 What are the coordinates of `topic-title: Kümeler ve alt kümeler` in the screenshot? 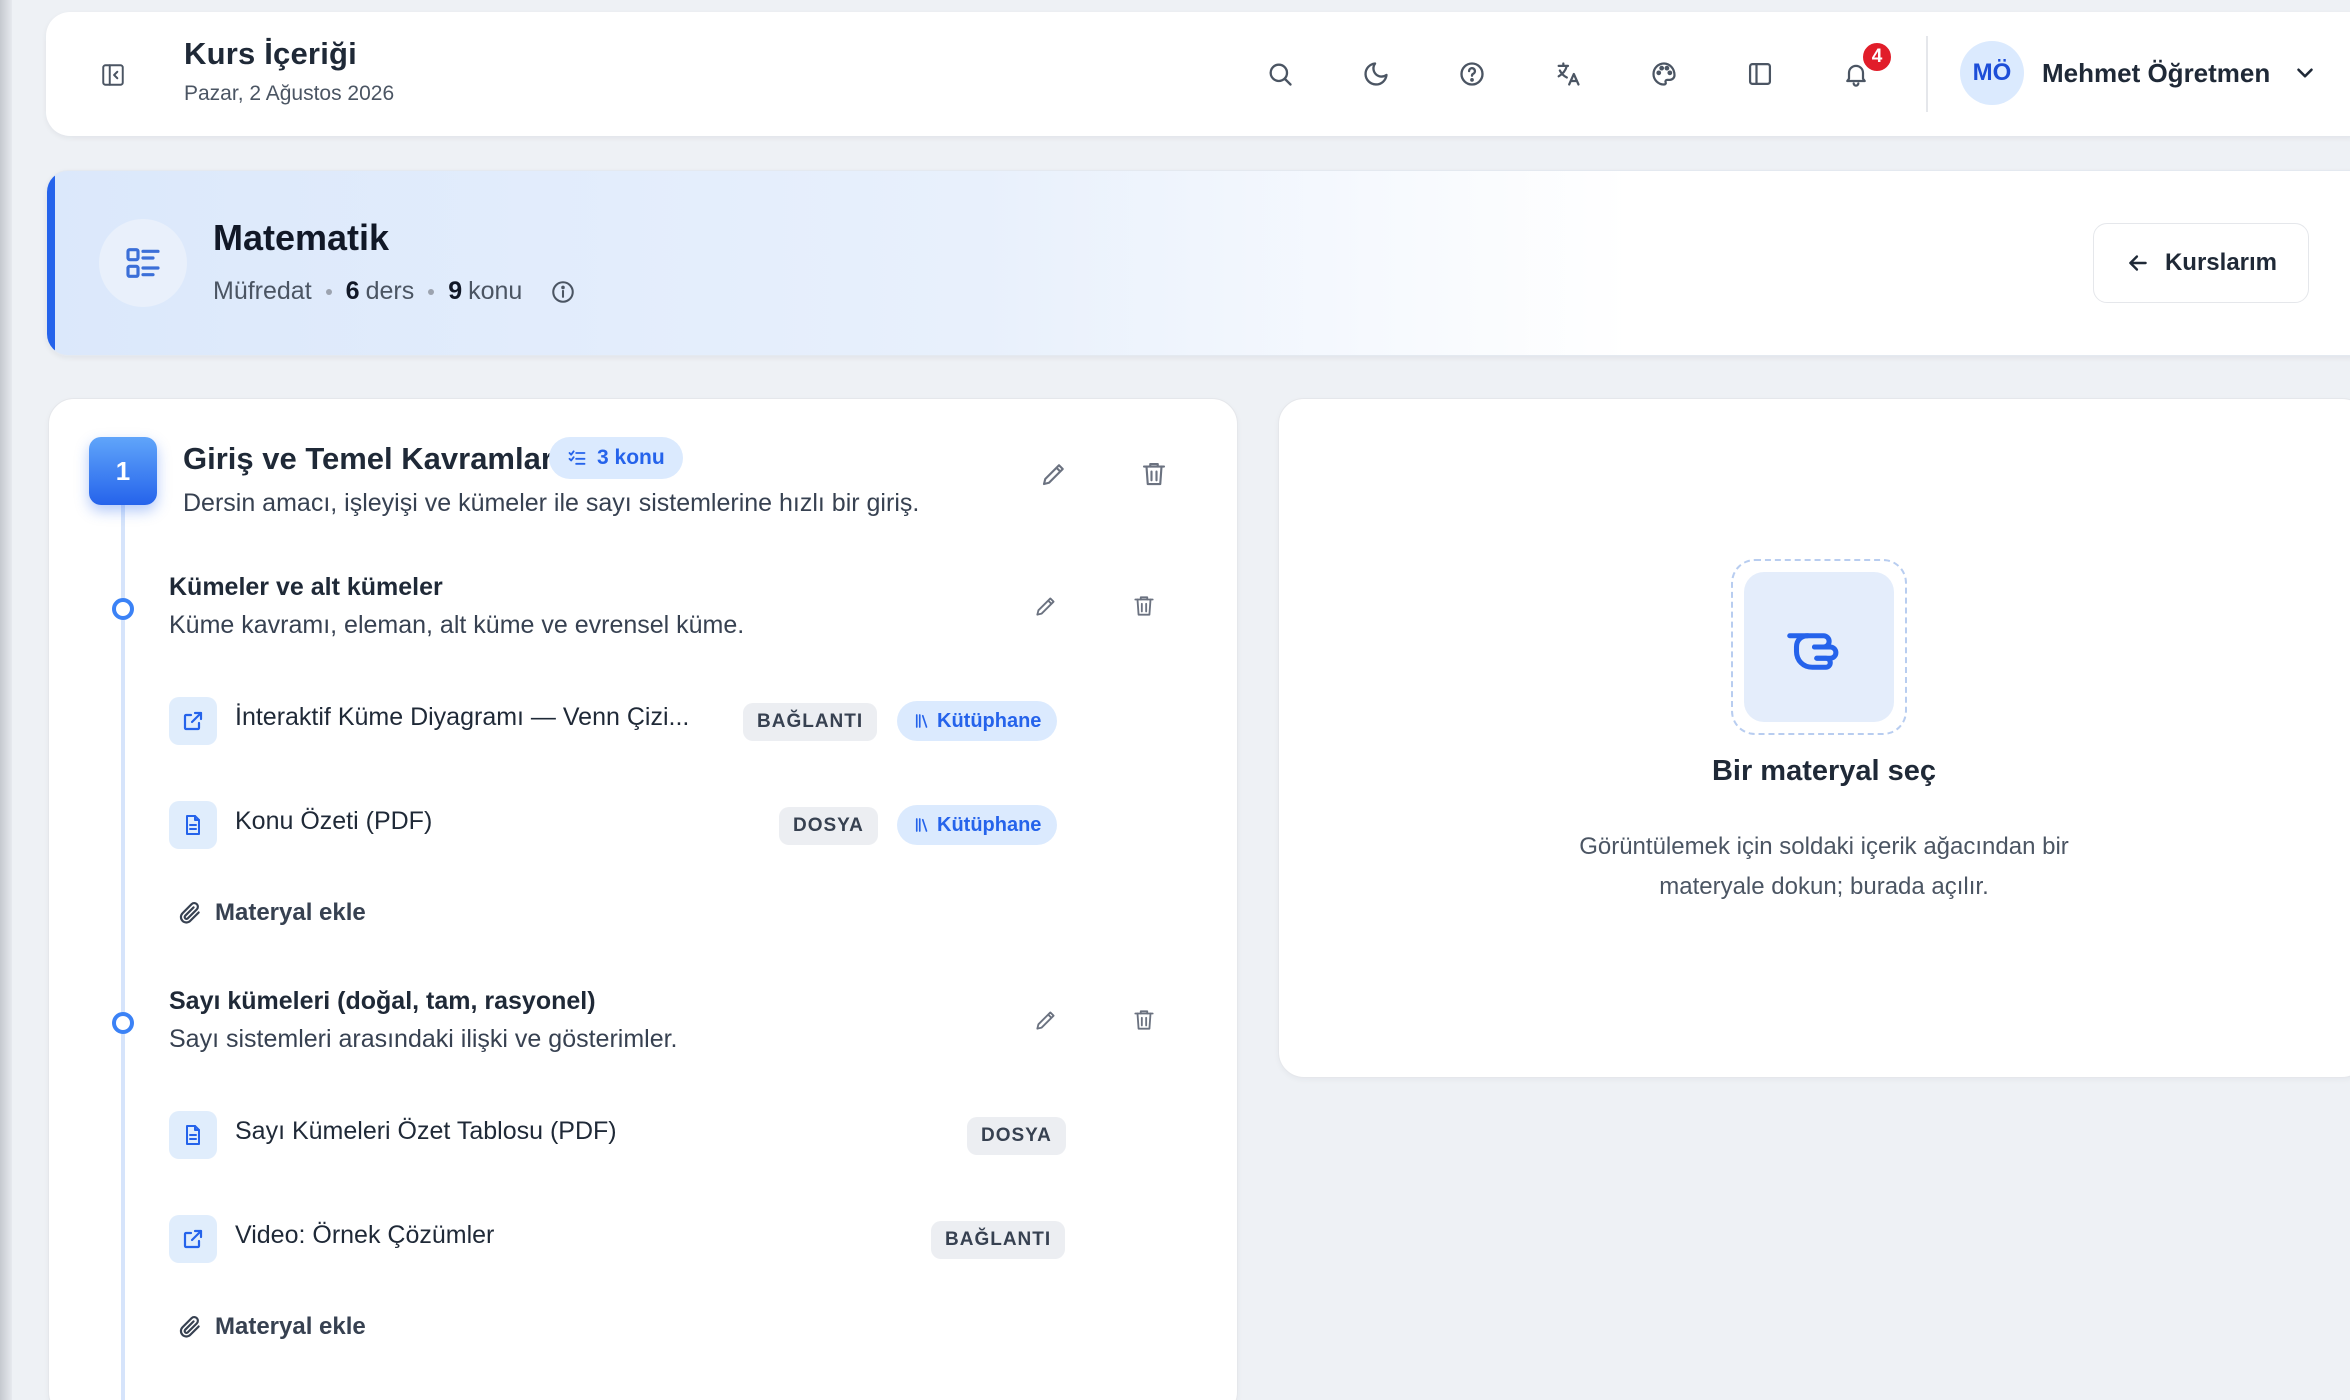 It's located at (306, 587).